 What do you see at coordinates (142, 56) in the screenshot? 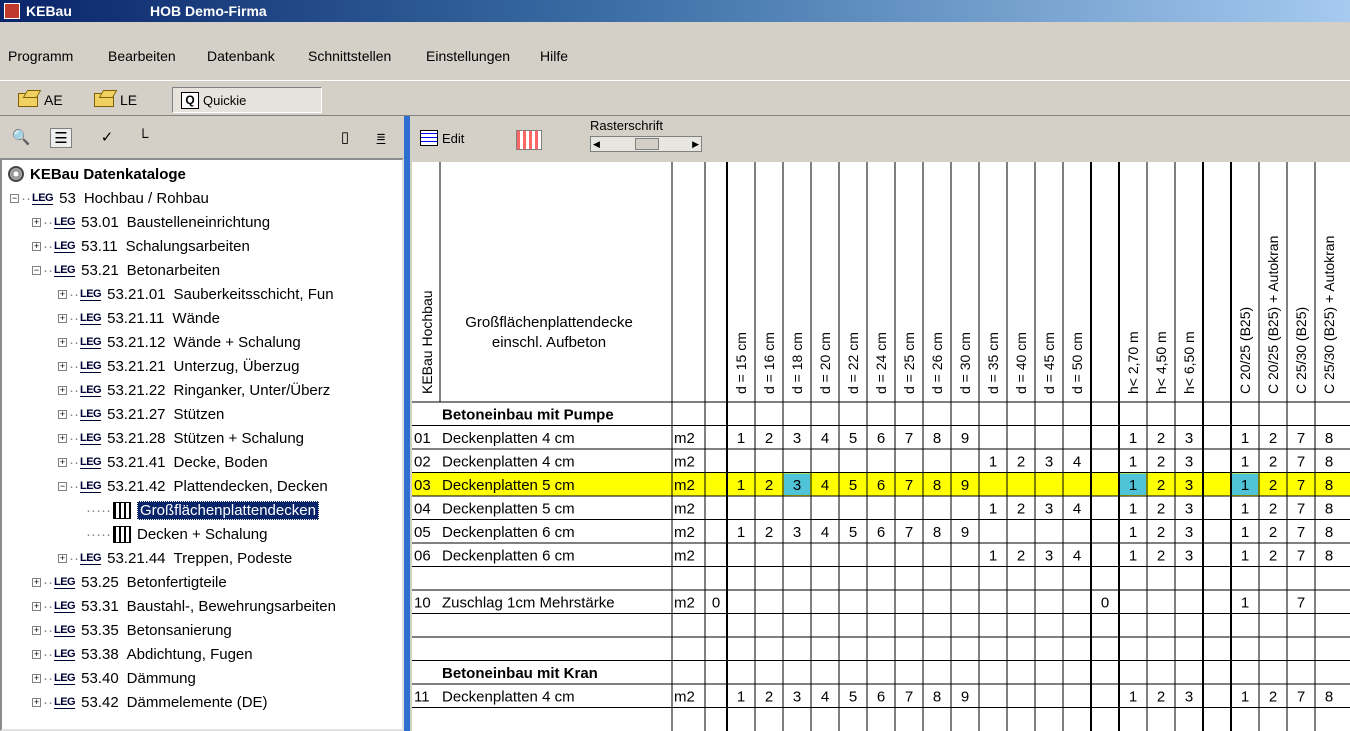
I see `menu-bearbeiten: Bearbeiten` at bounding box center [142, 56].